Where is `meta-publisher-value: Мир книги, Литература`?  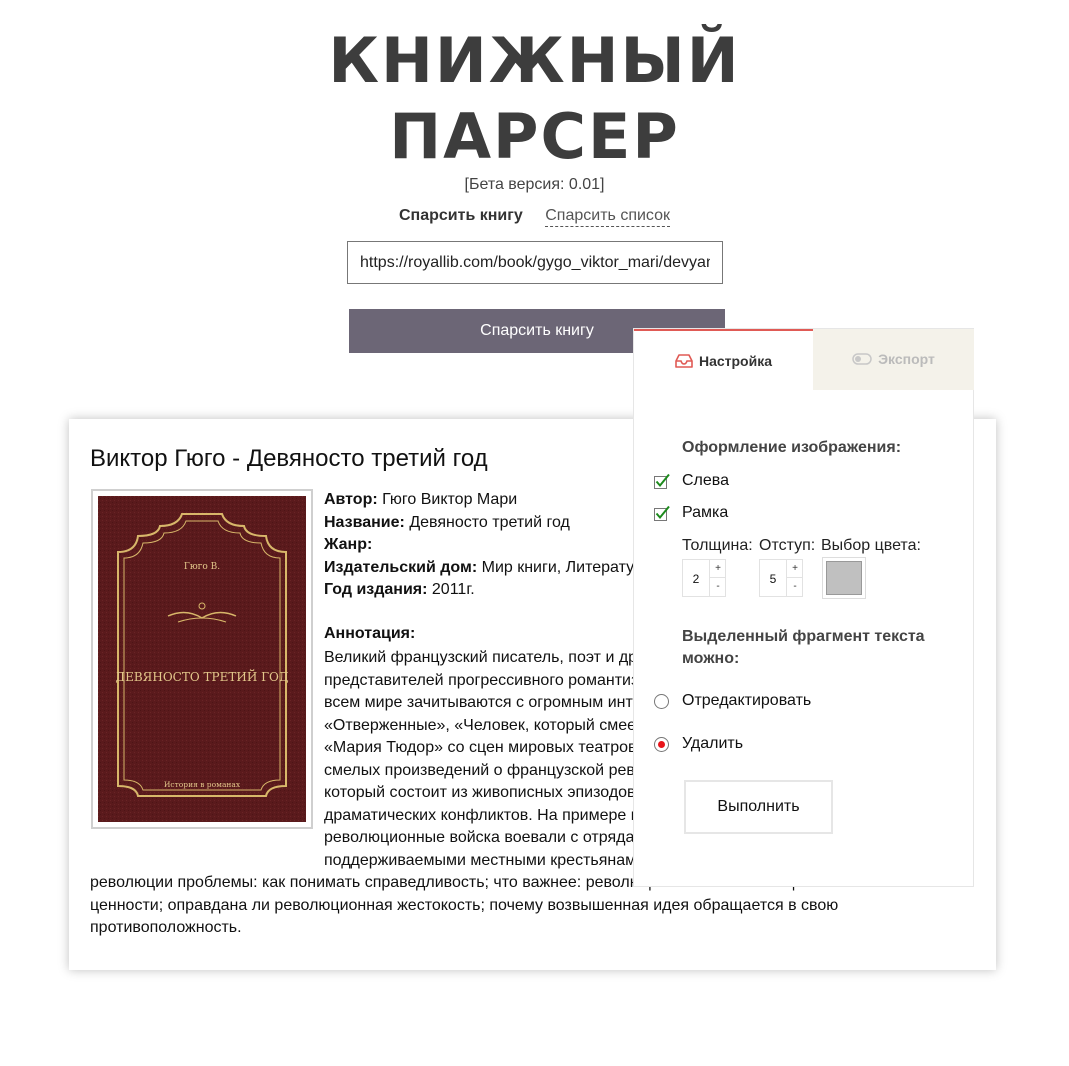 meta-publisher-value: Мир книги, Литература is located at coordinates (566, 567).